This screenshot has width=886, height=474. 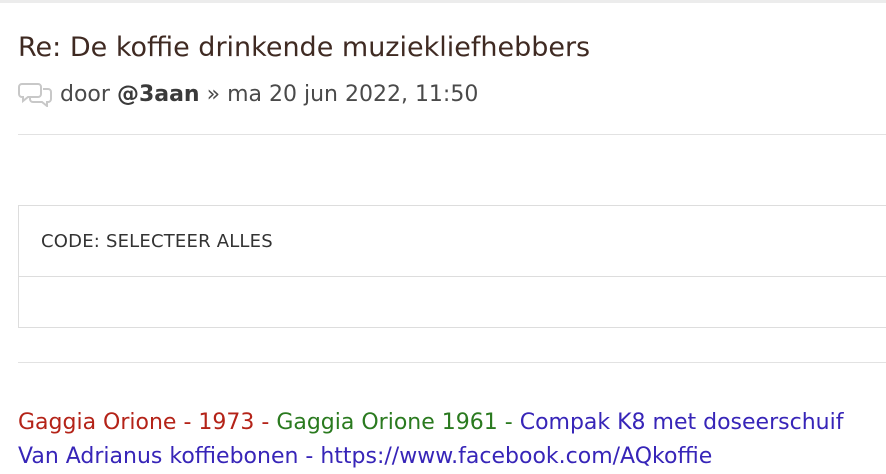 I want to click on top-strip, so click(x=443, y=1).